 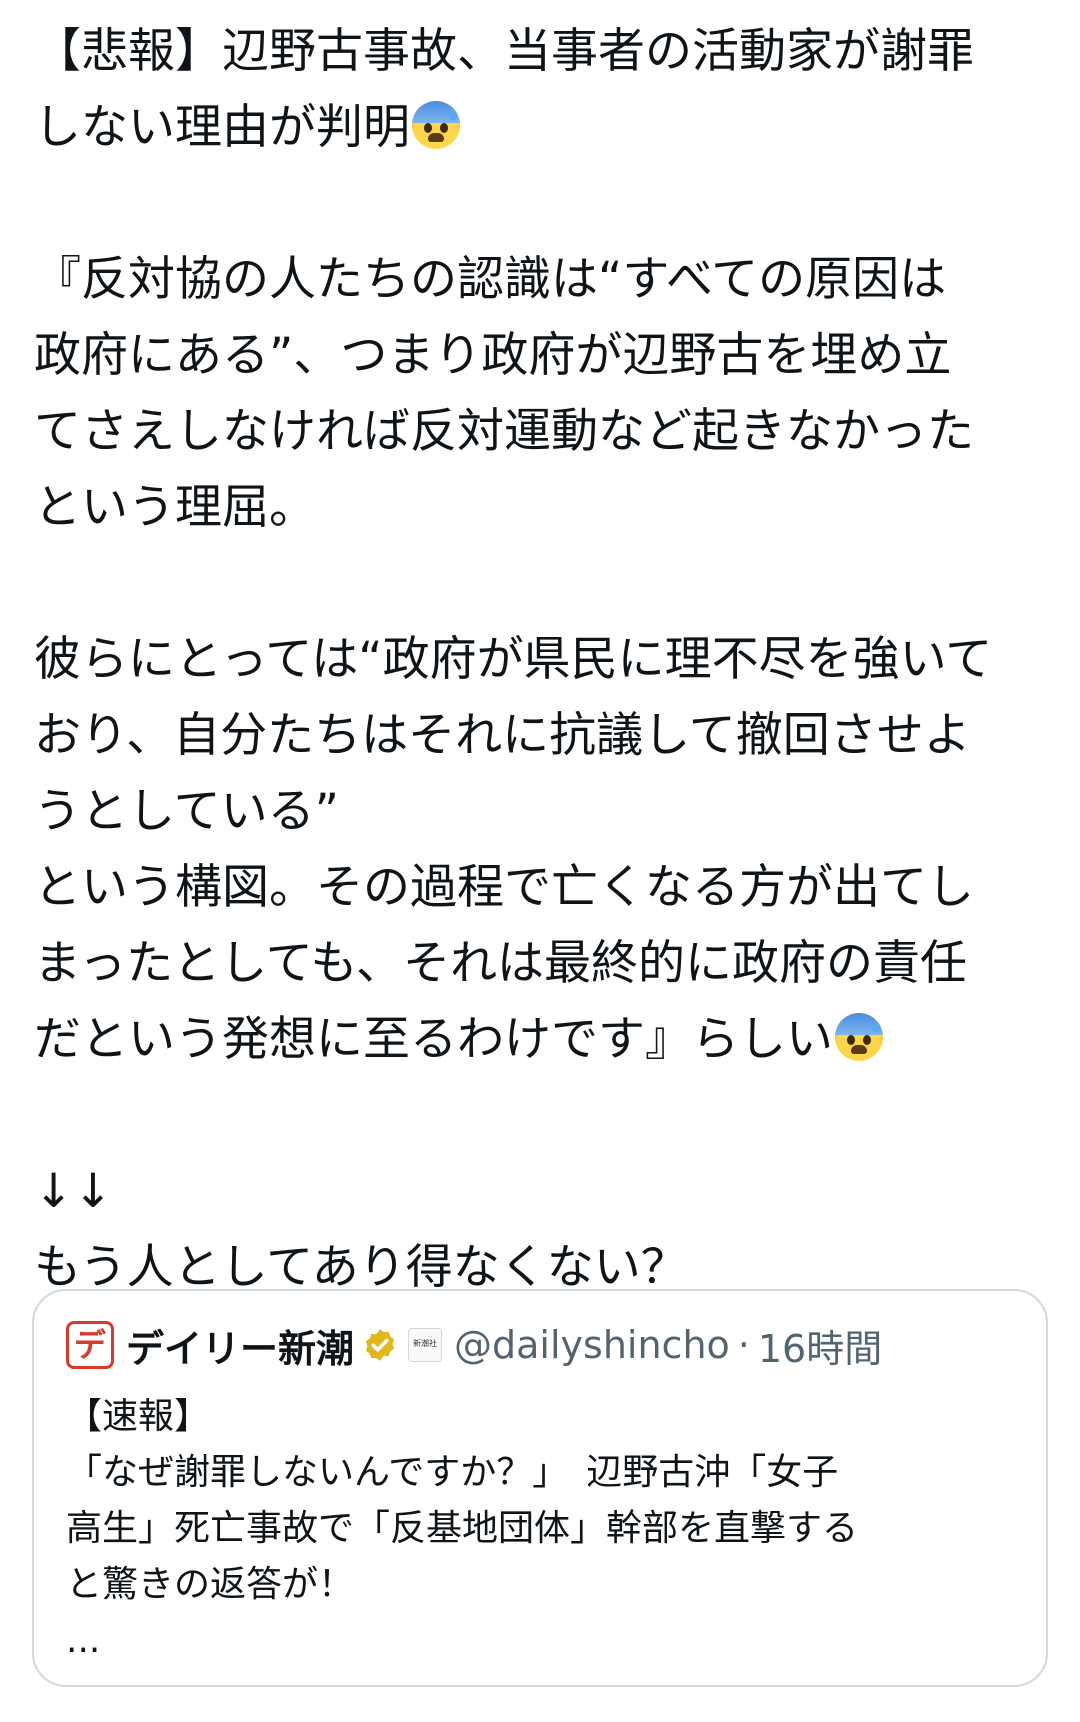 I want to click on post-line: しない理由が判明, so click(x=544, y=128).